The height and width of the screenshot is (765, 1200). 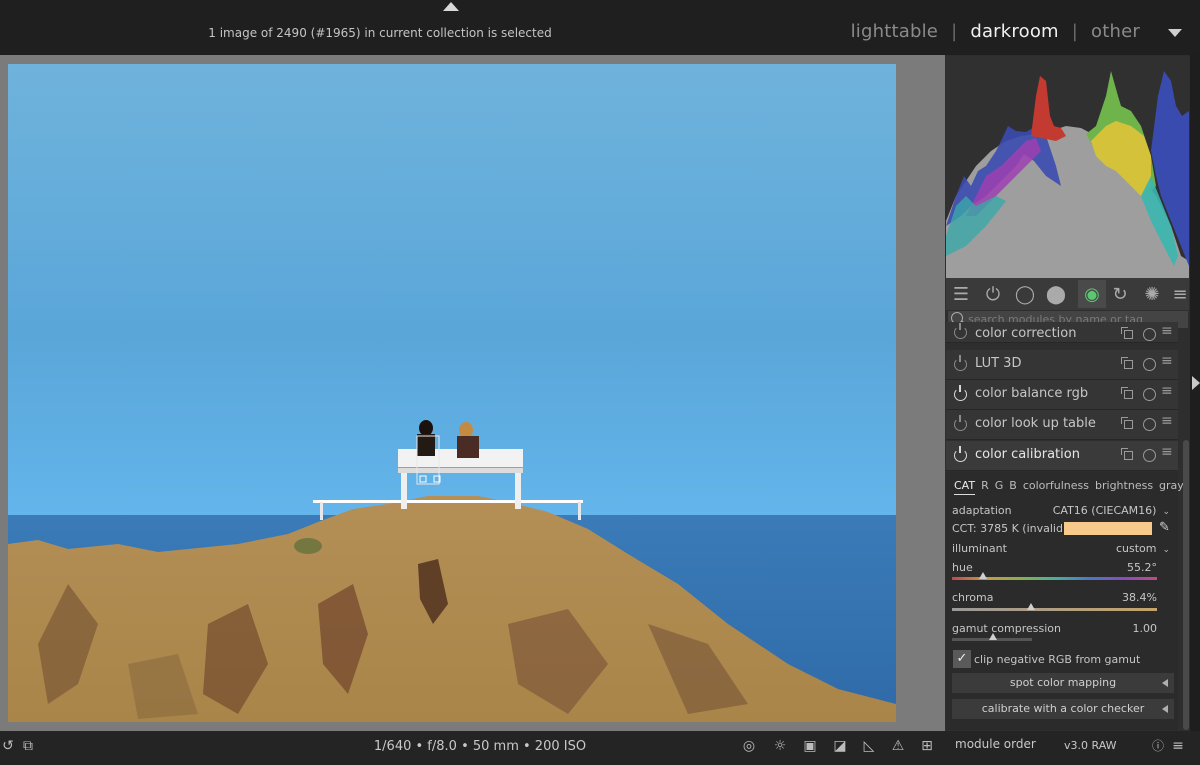 What do you see at coordinates (1006, 628) in the screenshot?
I see `gamut-label: gamut compression` at bounding box center [1006, 628].